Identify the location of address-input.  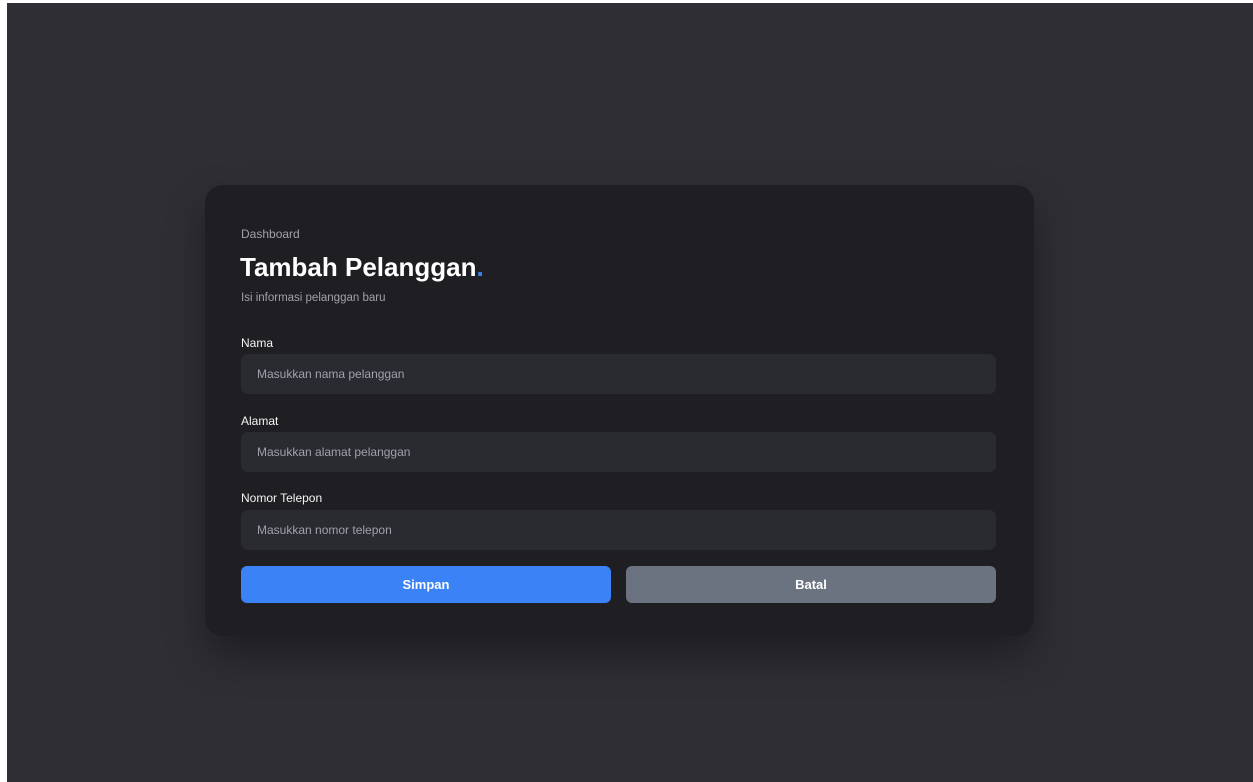
(618, 452).